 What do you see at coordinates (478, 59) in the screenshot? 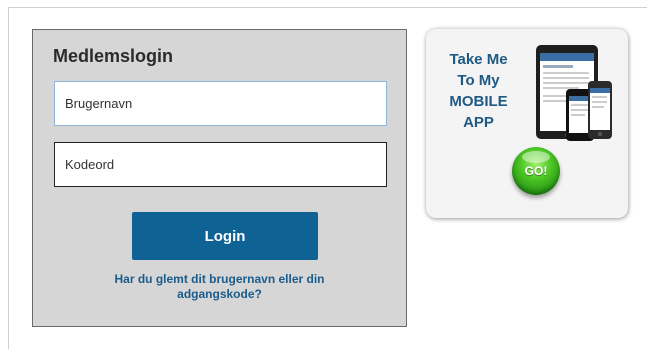
I see `mobile-text-line1: Take Me` at bounding box center [478, 59].